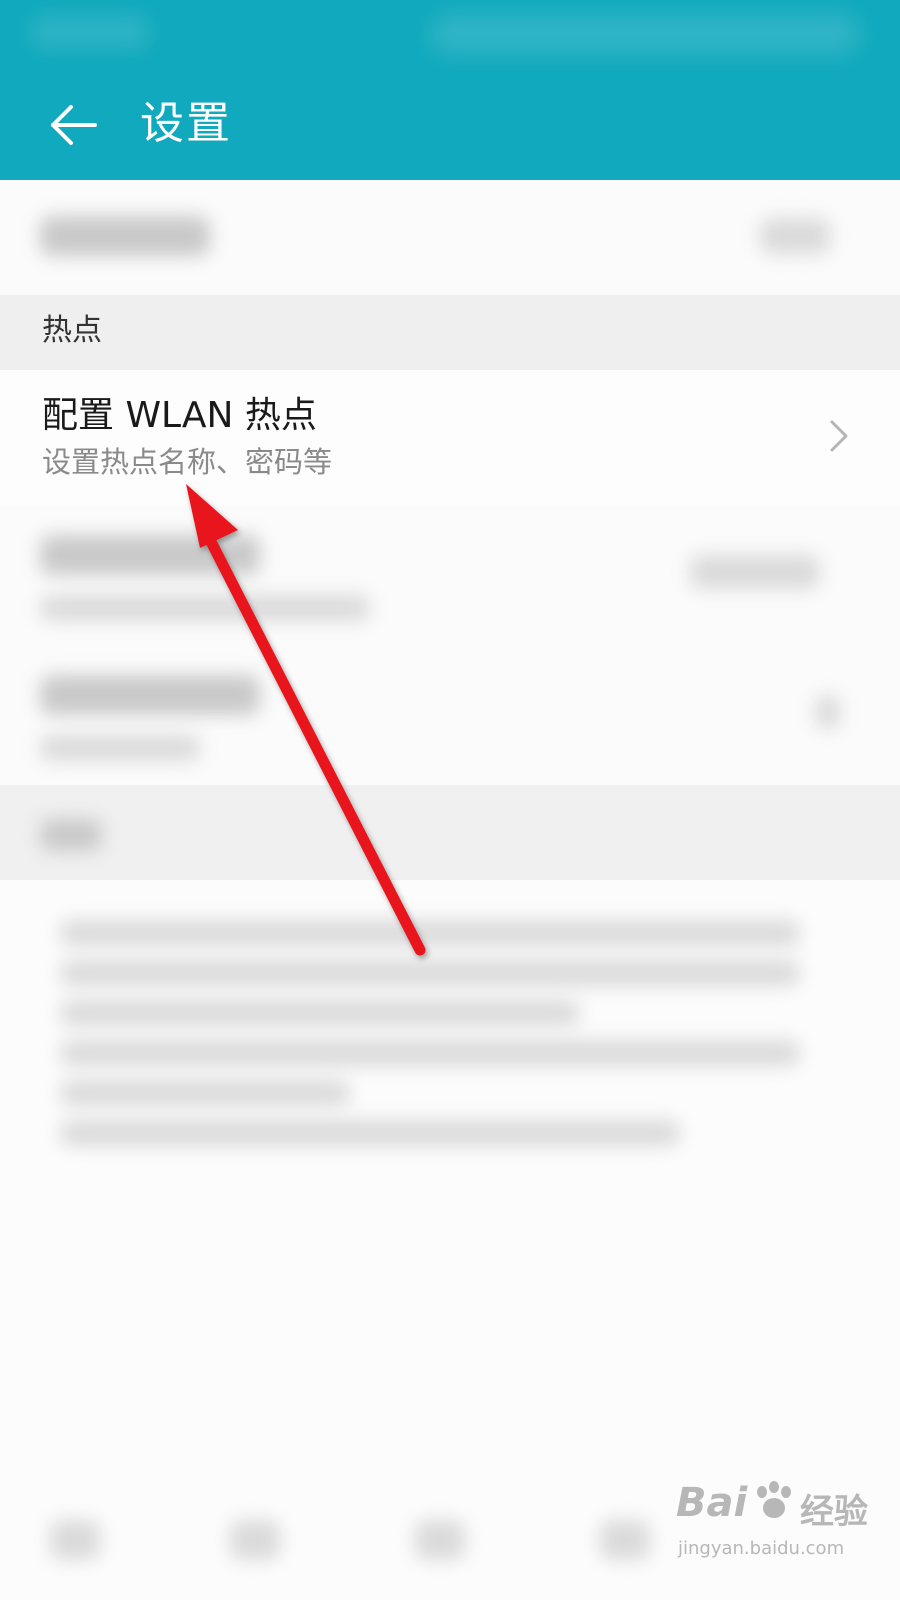  I want to click on chevron-right-icon, so click(839, 436).